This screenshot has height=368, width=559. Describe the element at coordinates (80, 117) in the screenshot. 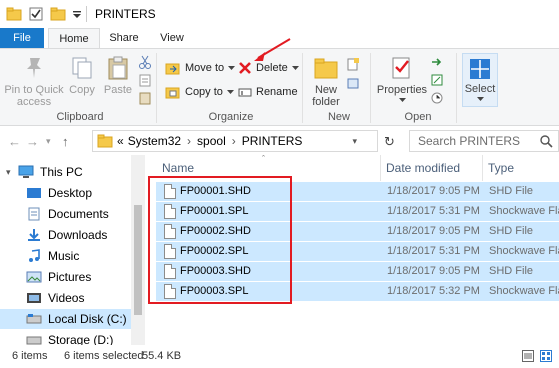

I see `clipboard-group-label: Clipboard` at that location.